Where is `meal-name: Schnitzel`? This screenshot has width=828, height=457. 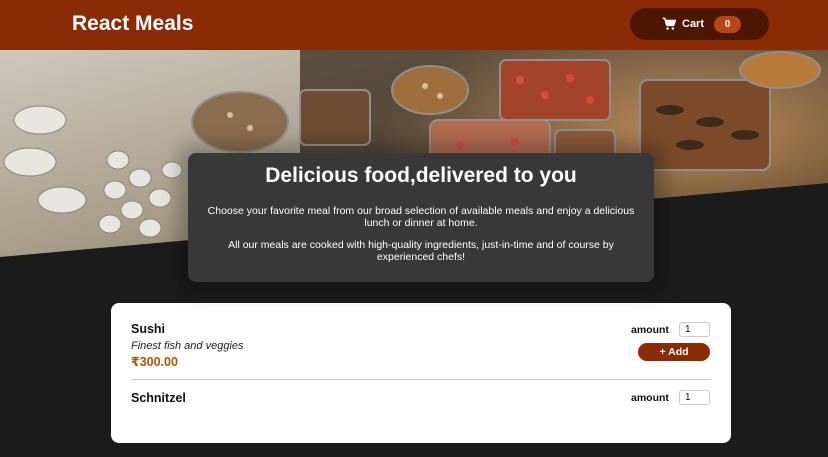
meal-name: Schnitzel is located at coordinates (158, 398).